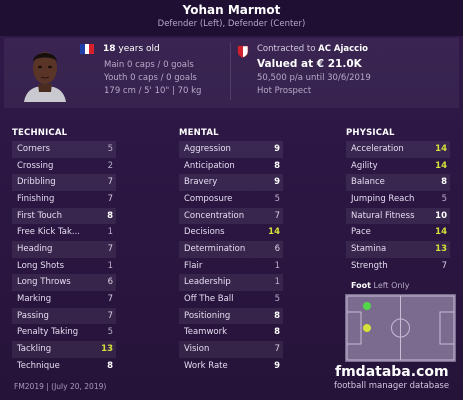  I want to click on attribute-row: Passing 7, so click(64, 316).